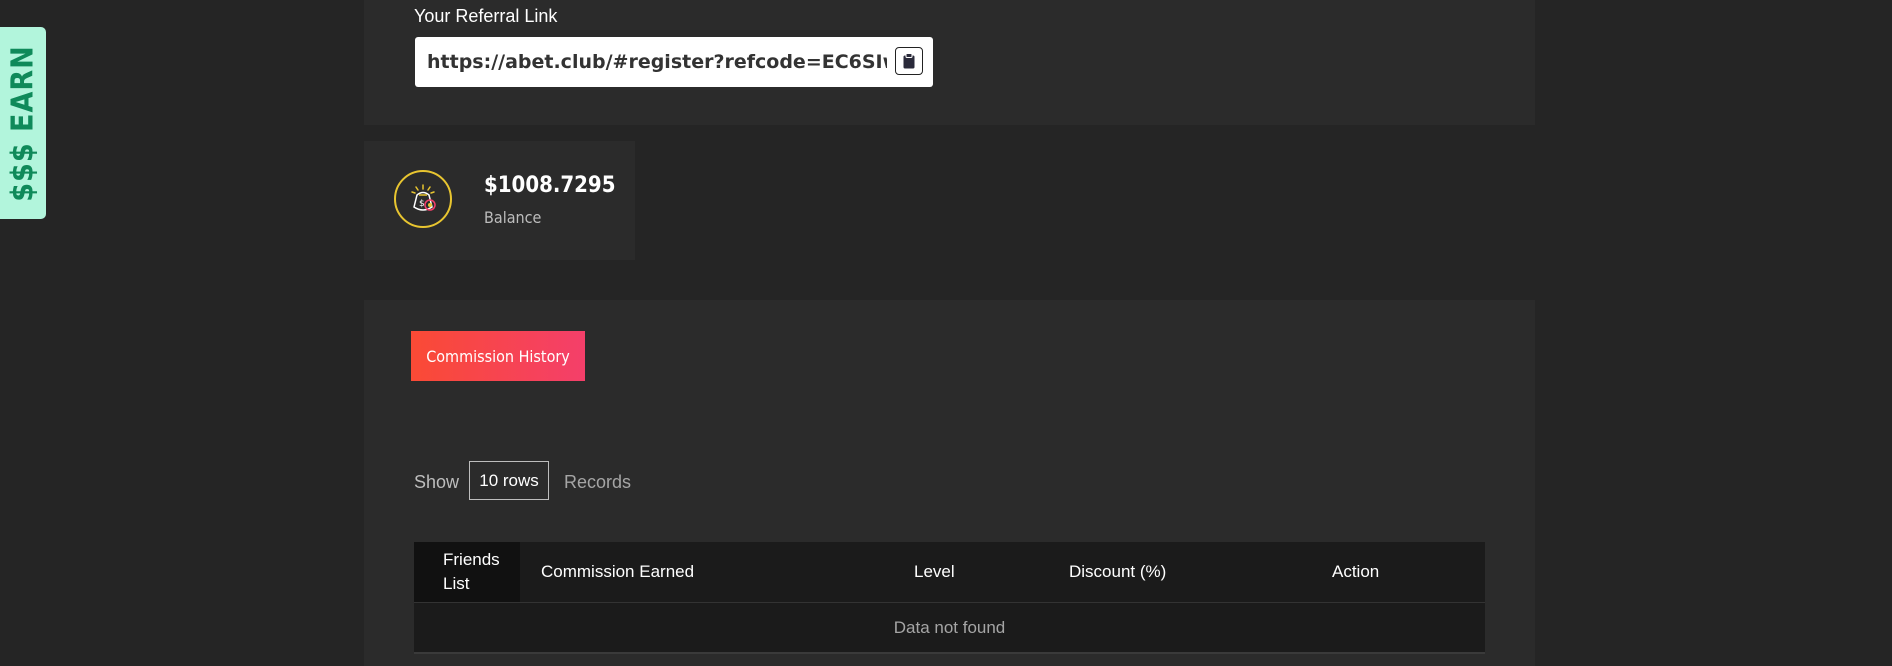 The height and width of the screenshot is (666, 1892). I want to click on referral-panel: Your Referral Link, so click(949, 62).